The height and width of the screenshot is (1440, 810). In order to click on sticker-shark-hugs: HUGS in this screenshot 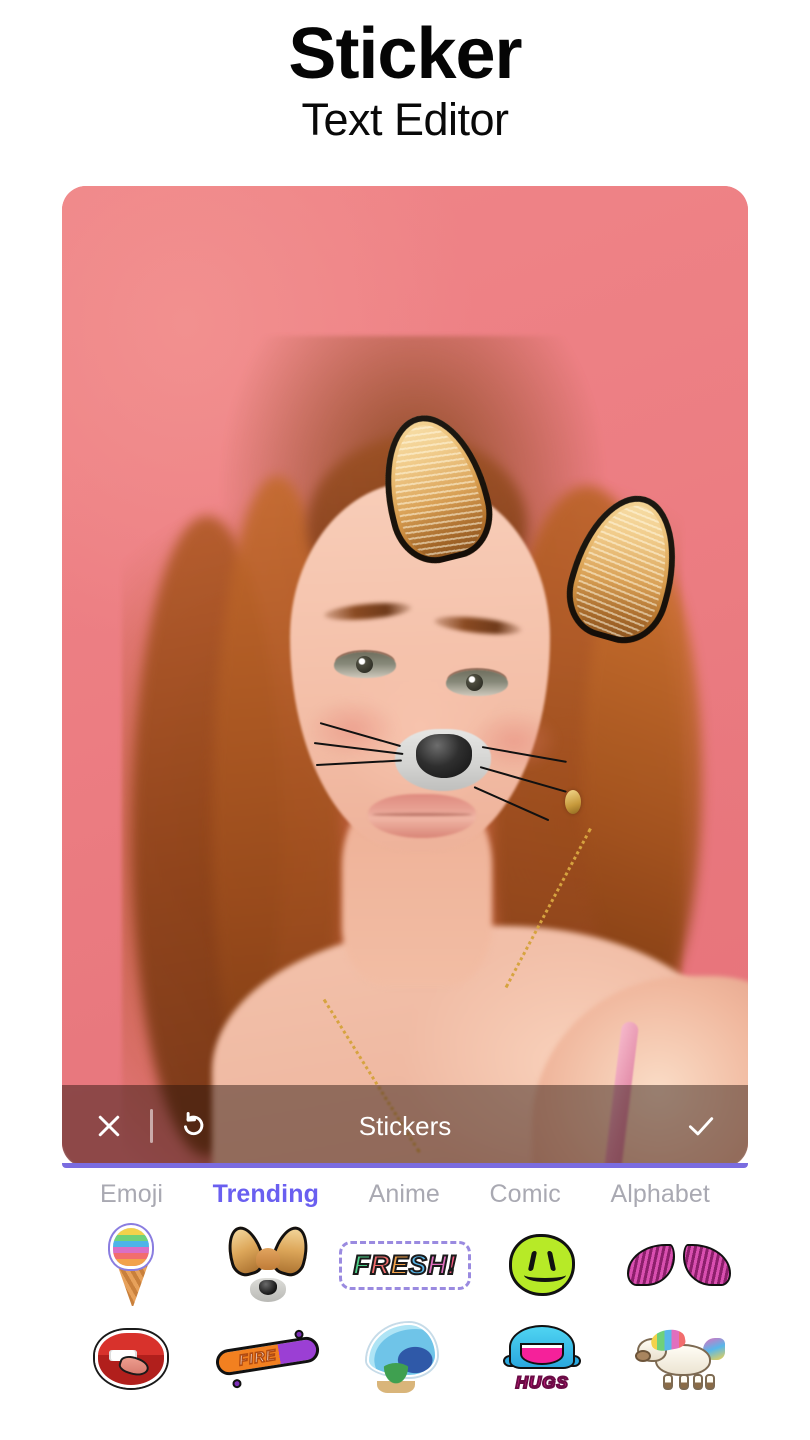, I will do `click(542, 1359)`.